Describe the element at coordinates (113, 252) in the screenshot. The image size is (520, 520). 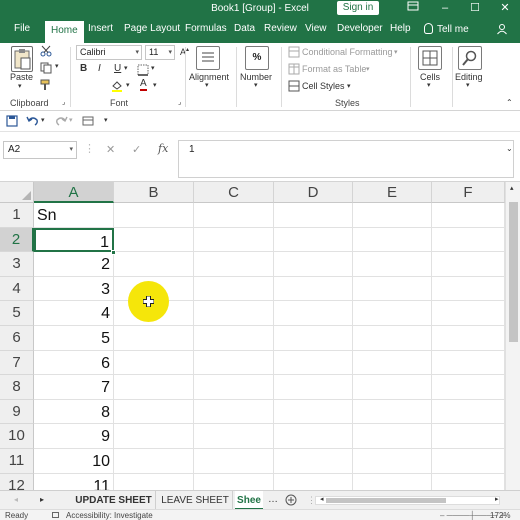
I see `fill-handle` at that location.